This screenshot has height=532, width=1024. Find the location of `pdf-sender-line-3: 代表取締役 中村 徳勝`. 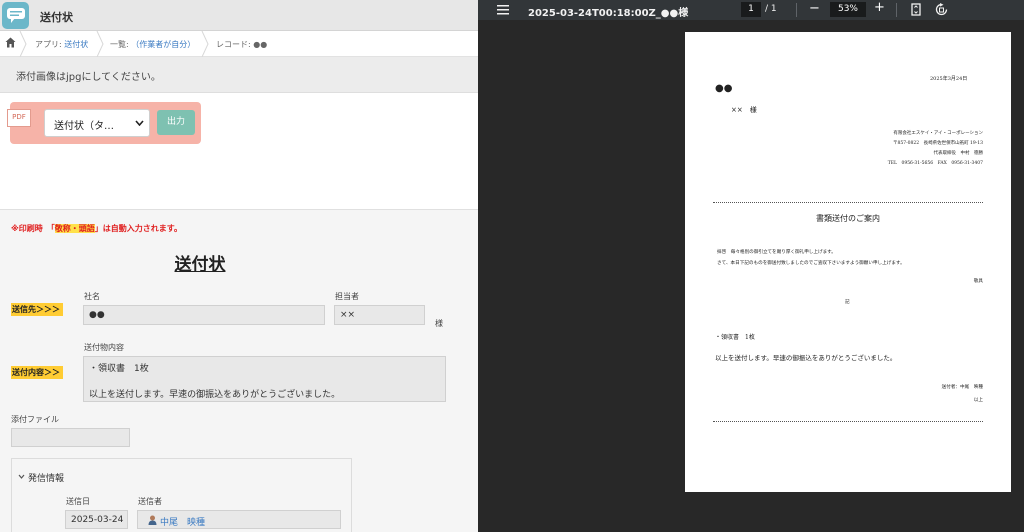

pdf-sender-line-3: 代表取締役 中村 徳勝 is located at coordinates (958, 153).